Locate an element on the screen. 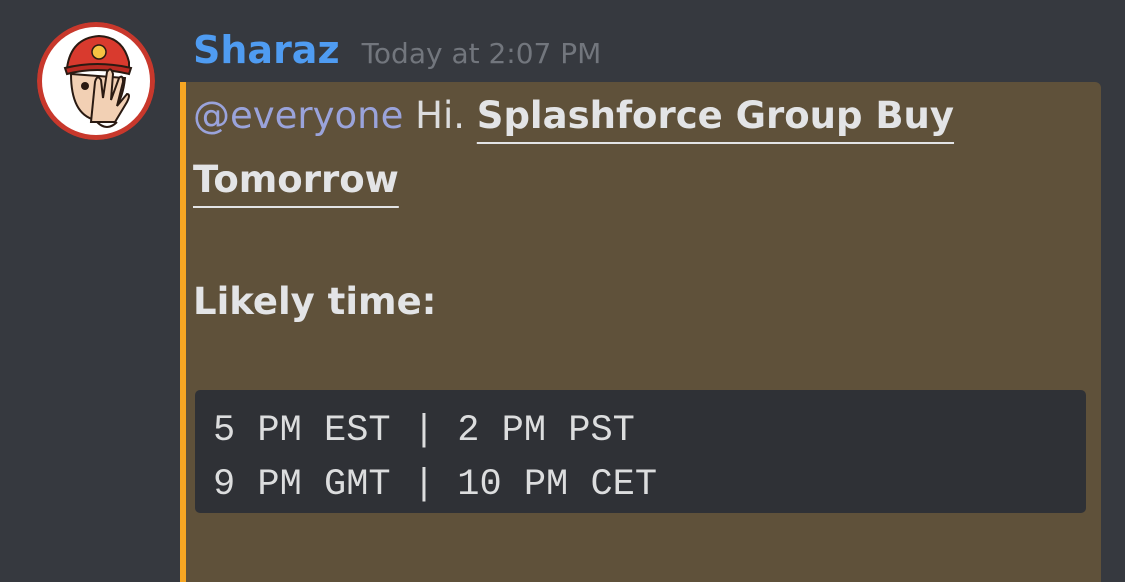 The height and width of the screenshot is (582, 1125). timestamp: Today at 2:07 PM is located at coordinates (481, 53).